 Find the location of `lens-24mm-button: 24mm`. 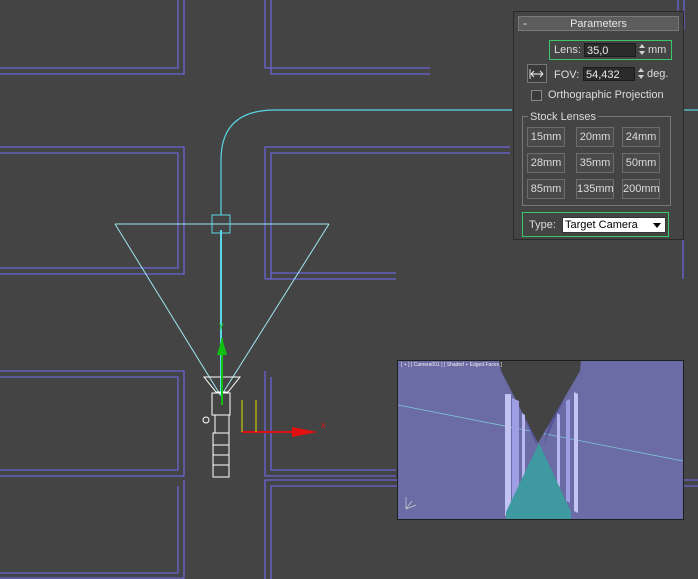

lens-24mm-button: 24mm is located at coordinates (641, 137).